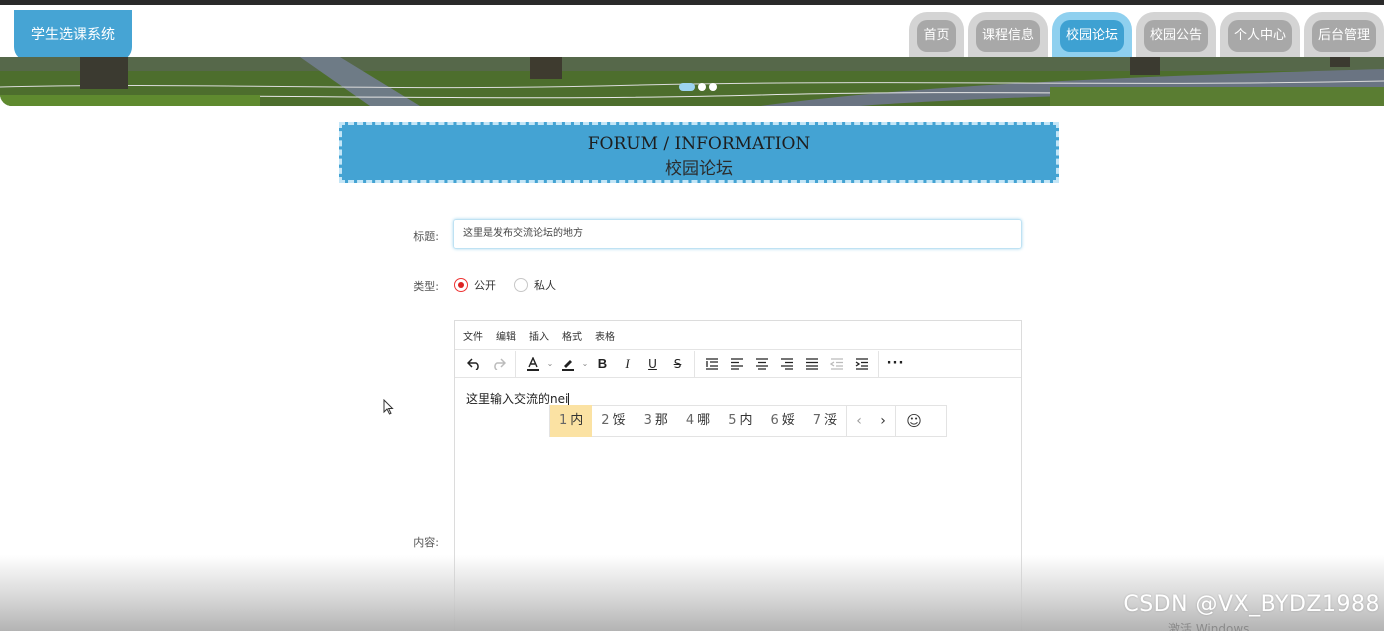  I want to click on title-input: 这里是发布交流论坛的地方, so click(737, 234).